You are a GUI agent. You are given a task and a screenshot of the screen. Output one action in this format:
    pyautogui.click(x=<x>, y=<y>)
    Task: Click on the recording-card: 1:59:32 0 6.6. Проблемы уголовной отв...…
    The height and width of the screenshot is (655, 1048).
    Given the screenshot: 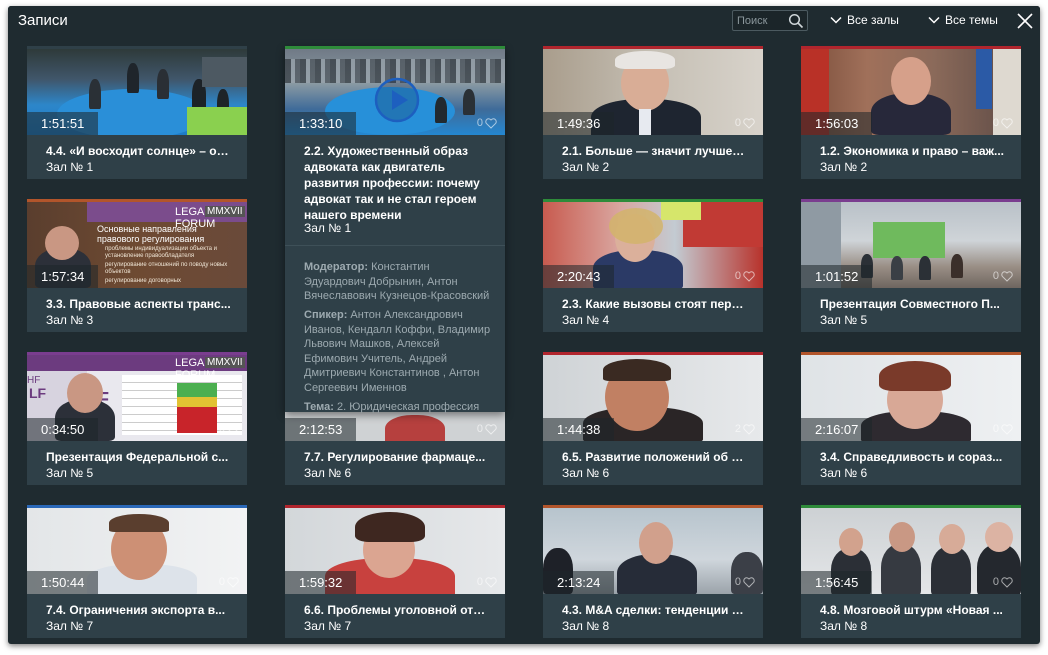 What is the action you would take?
    pyautogui.click(x=395, y=571)
    